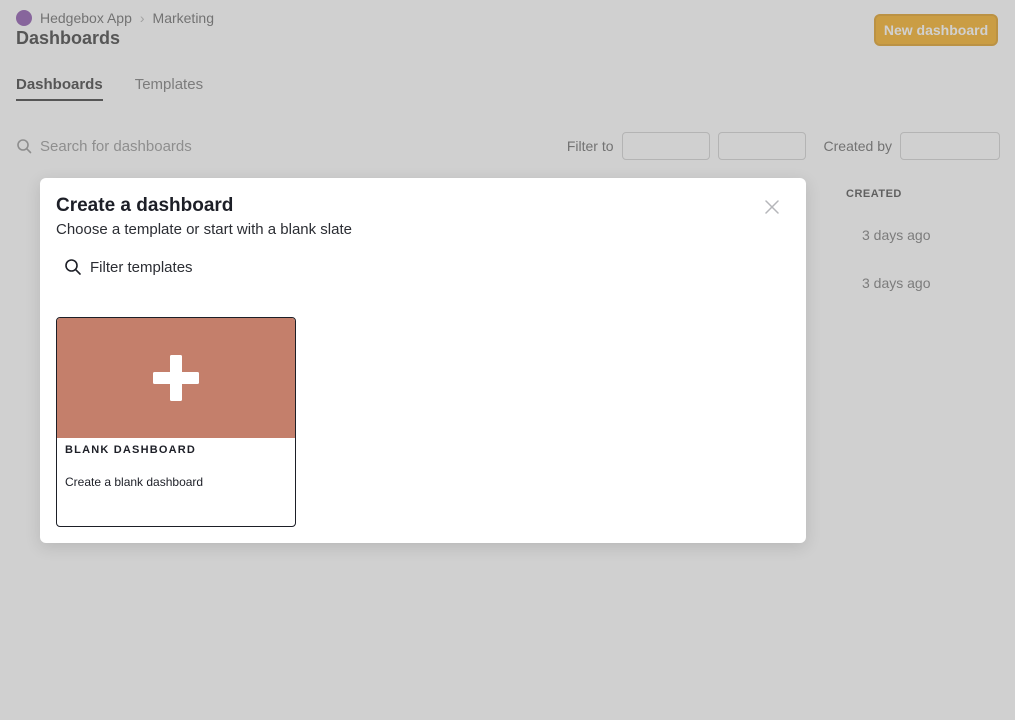 The height and width of the screenshot is (720, 1015). Describe the element at coordinates (131, 450) in the screenshot. I see `template-name: BLANK DASHBOARD` at that location.